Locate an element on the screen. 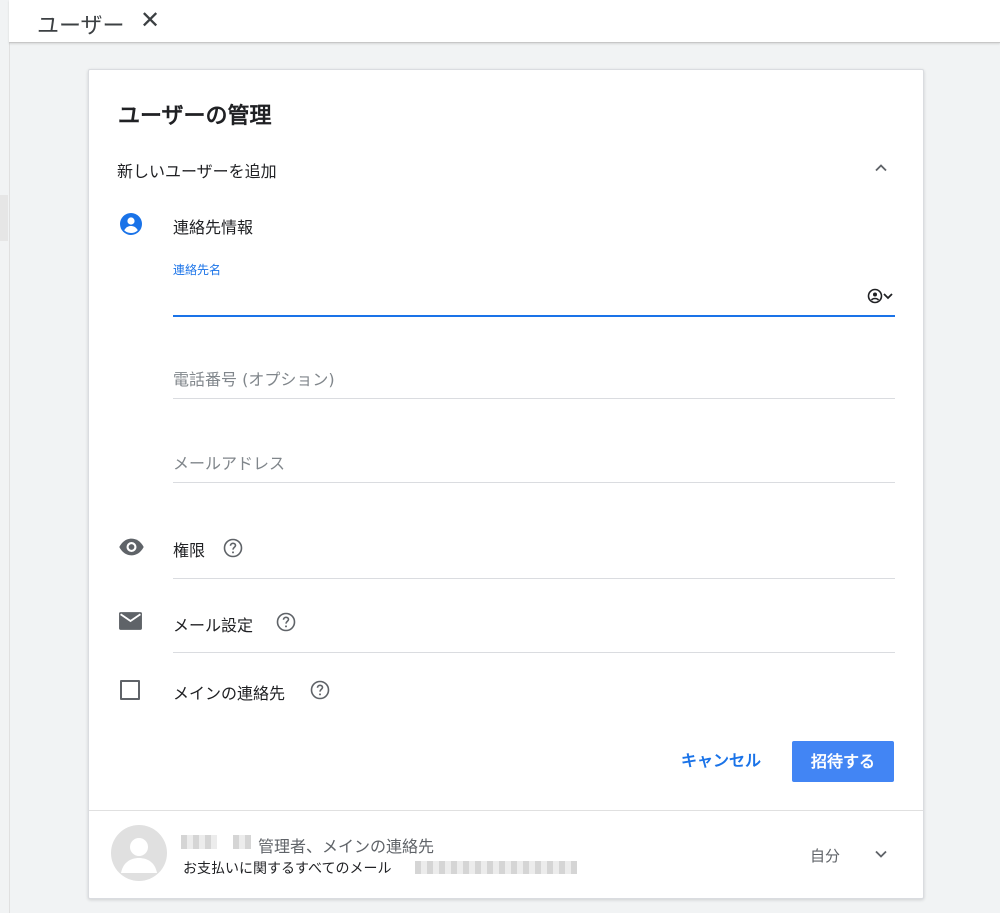 The image size is (1000, 913). redacted-user-email is located at coordinates (496, 867).